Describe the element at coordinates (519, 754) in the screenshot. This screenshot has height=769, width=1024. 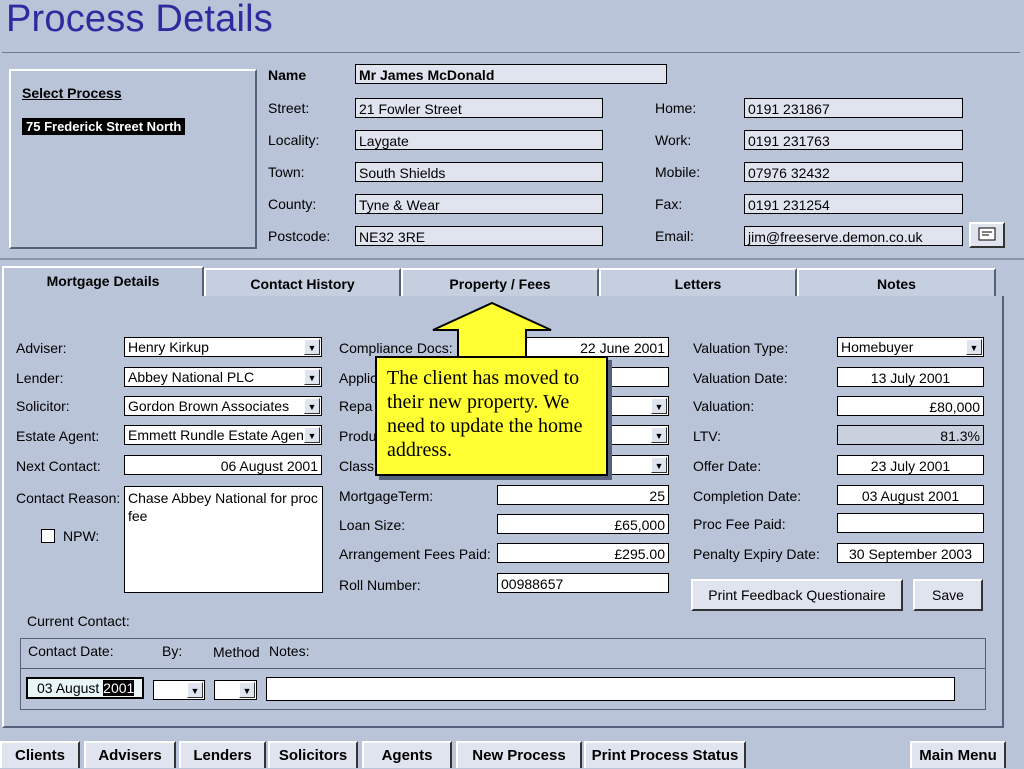
I see `nav-new-process-button: New Process` at that location.